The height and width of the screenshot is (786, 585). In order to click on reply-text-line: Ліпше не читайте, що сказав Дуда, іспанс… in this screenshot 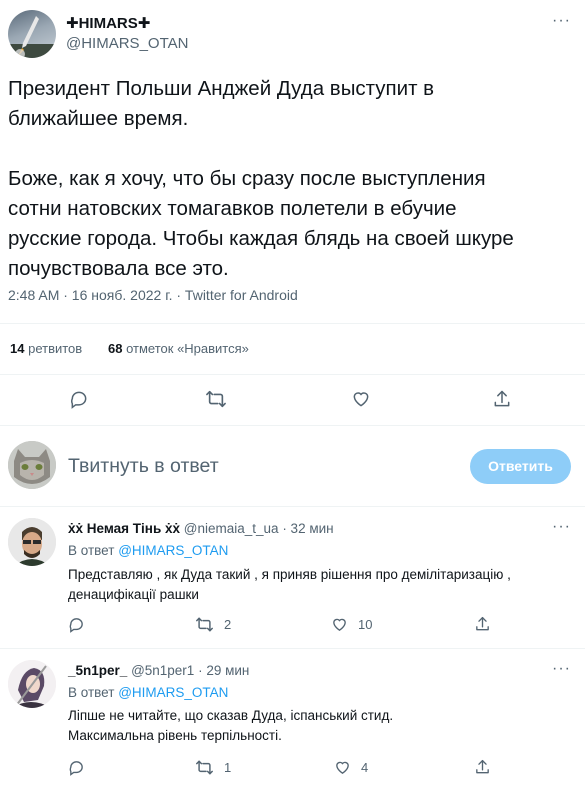, I will do `click(231, 715)`.